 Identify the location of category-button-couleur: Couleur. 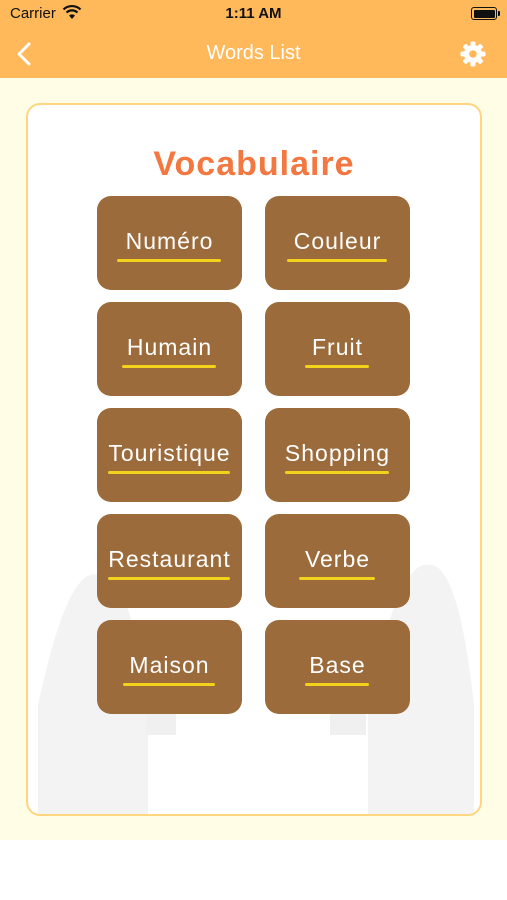
(337, 243).